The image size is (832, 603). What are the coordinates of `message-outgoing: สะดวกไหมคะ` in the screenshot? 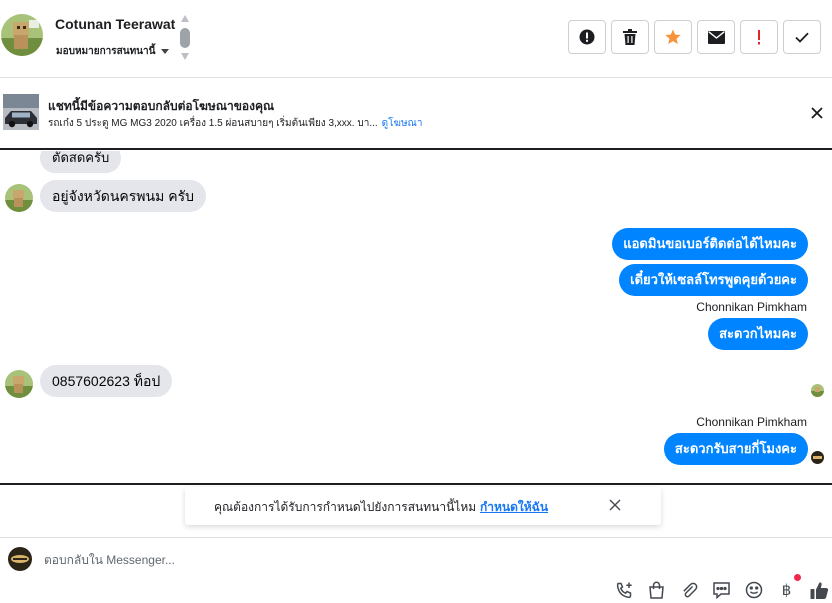 It's located at (758, 334).